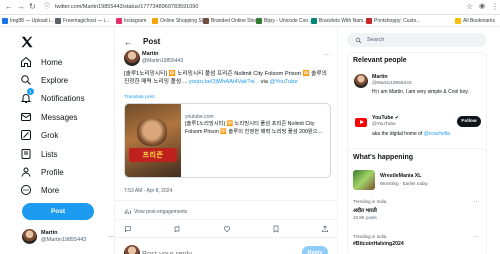 The height and width of the screenshot is (254, 500). Describe the element at coordinates (21, 7) in the screenshot. I see `forward-nav-icon: →` at that location.